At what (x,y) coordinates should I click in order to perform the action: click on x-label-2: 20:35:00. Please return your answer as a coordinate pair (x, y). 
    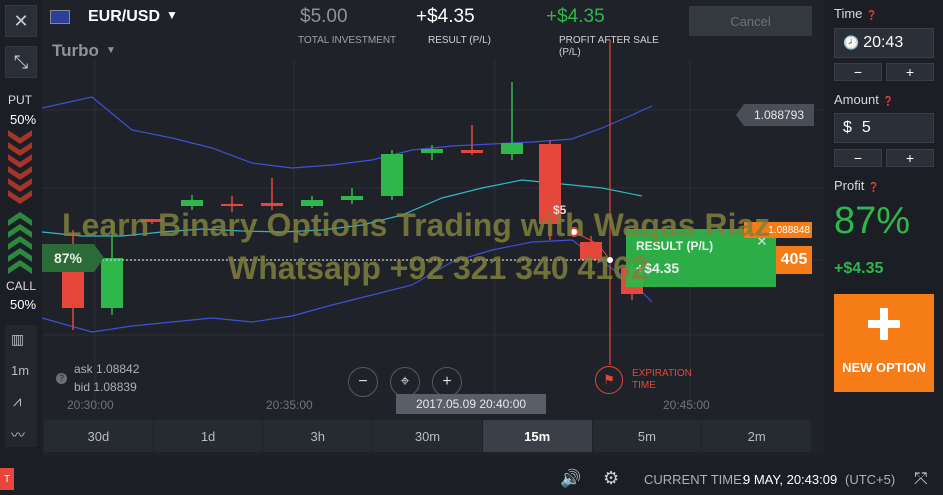
    Looking at the image, I should click on (289, 405).